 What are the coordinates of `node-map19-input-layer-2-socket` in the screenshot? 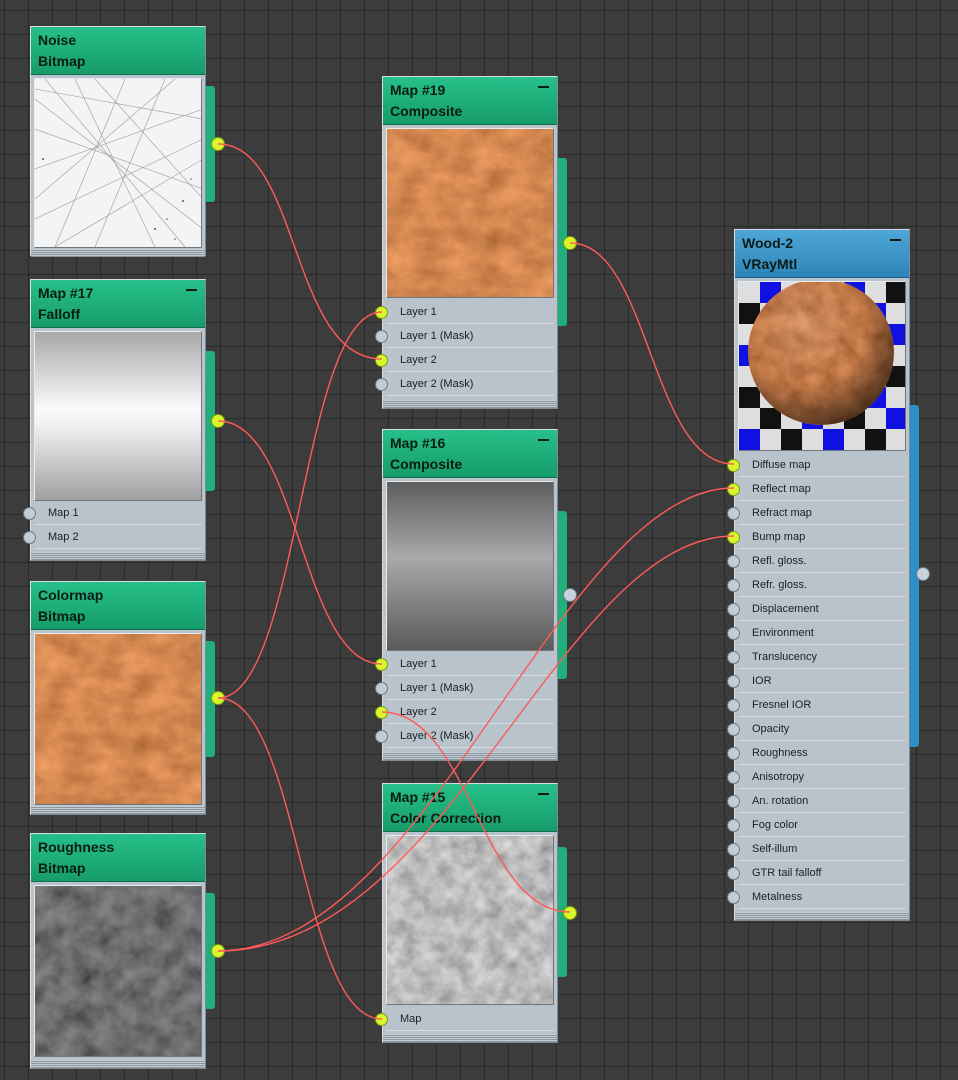 It's located at (381, 360).